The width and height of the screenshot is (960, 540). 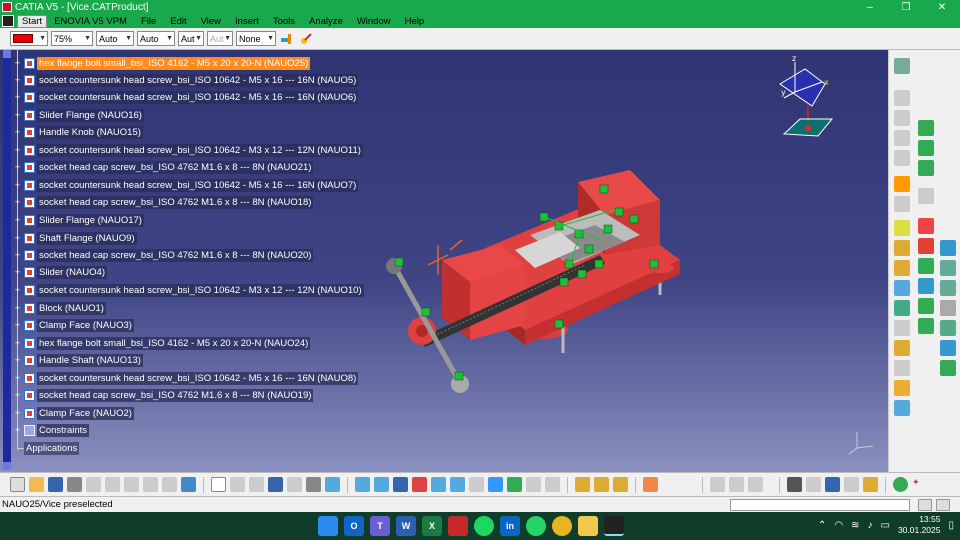 What do you see at coordinates (650, 484) in the screenshot?
I see `grid-icon` at bounding box center [650, 484].